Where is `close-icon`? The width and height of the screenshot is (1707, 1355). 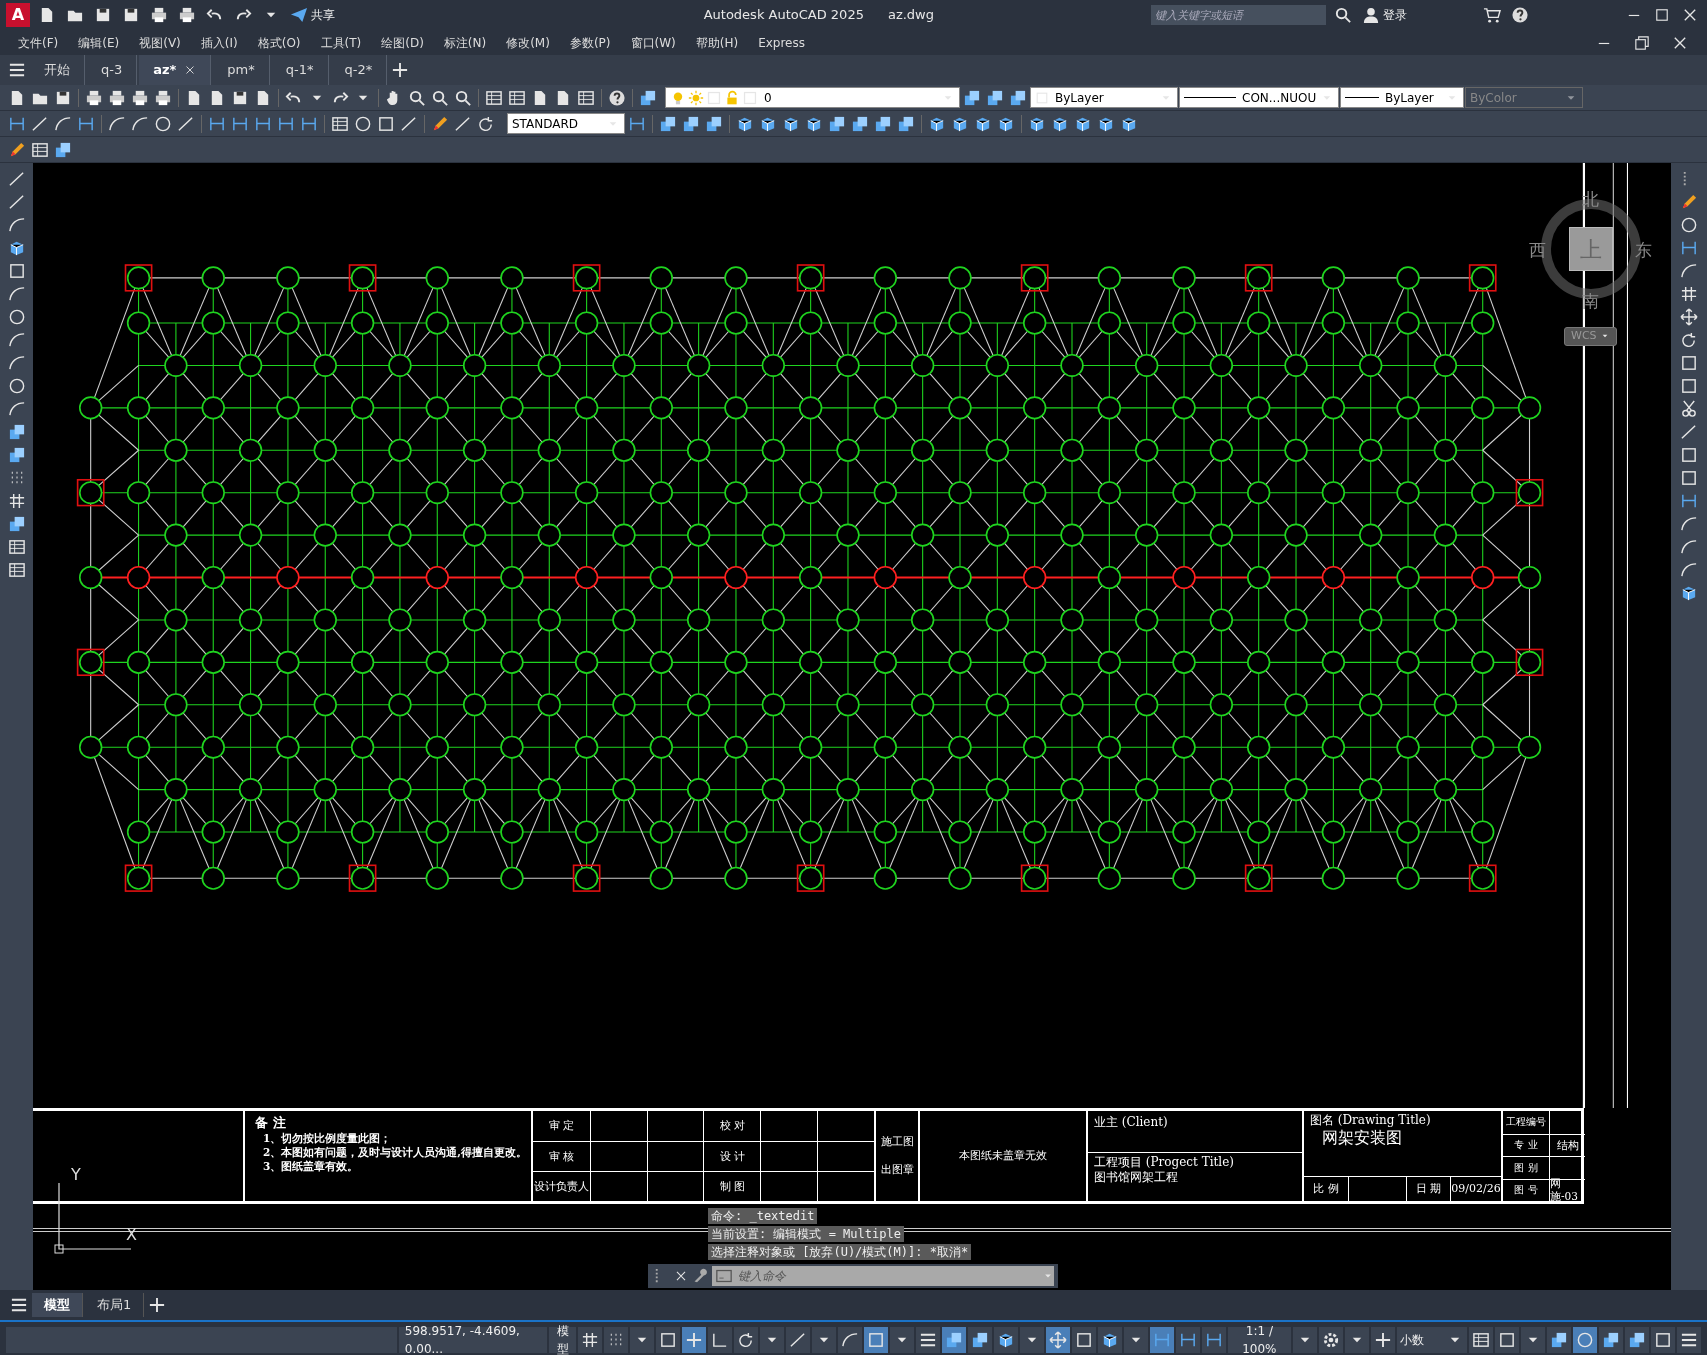 close-icon is located at coordinates (681, 1276).